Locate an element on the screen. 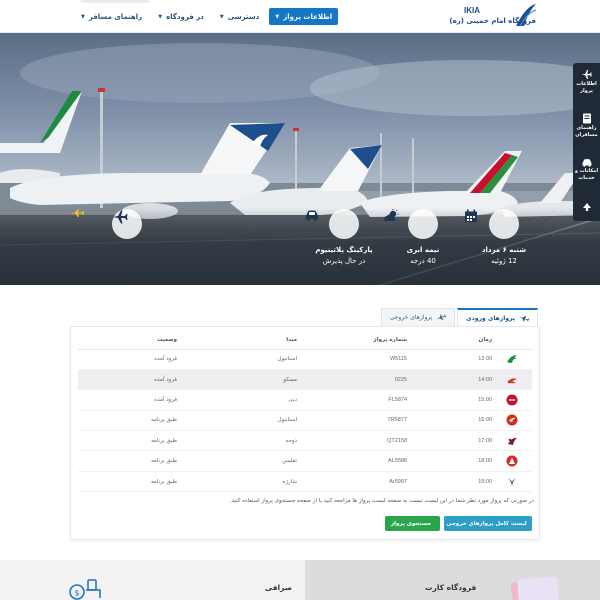 Image resolution: width=600 pixels, height=600 pixels. side-item-label: خدمات is located at coordinates (586, 178).